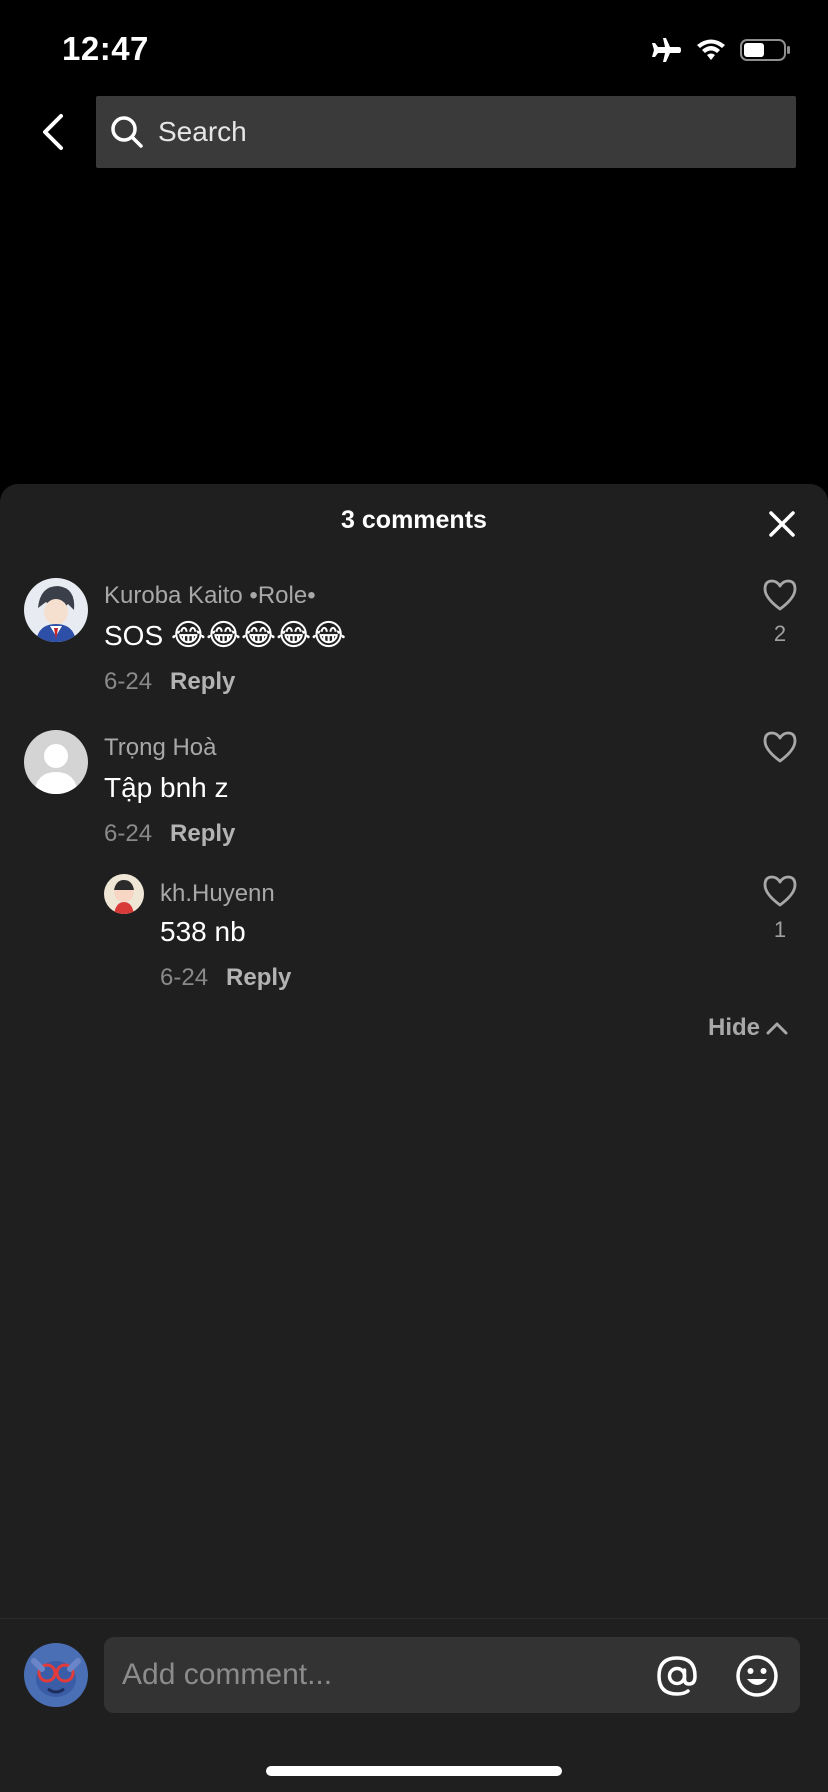 Image resolution: width=828 pixels, height=1792 pixels. I want to click on top-nav, so click(414, 132).